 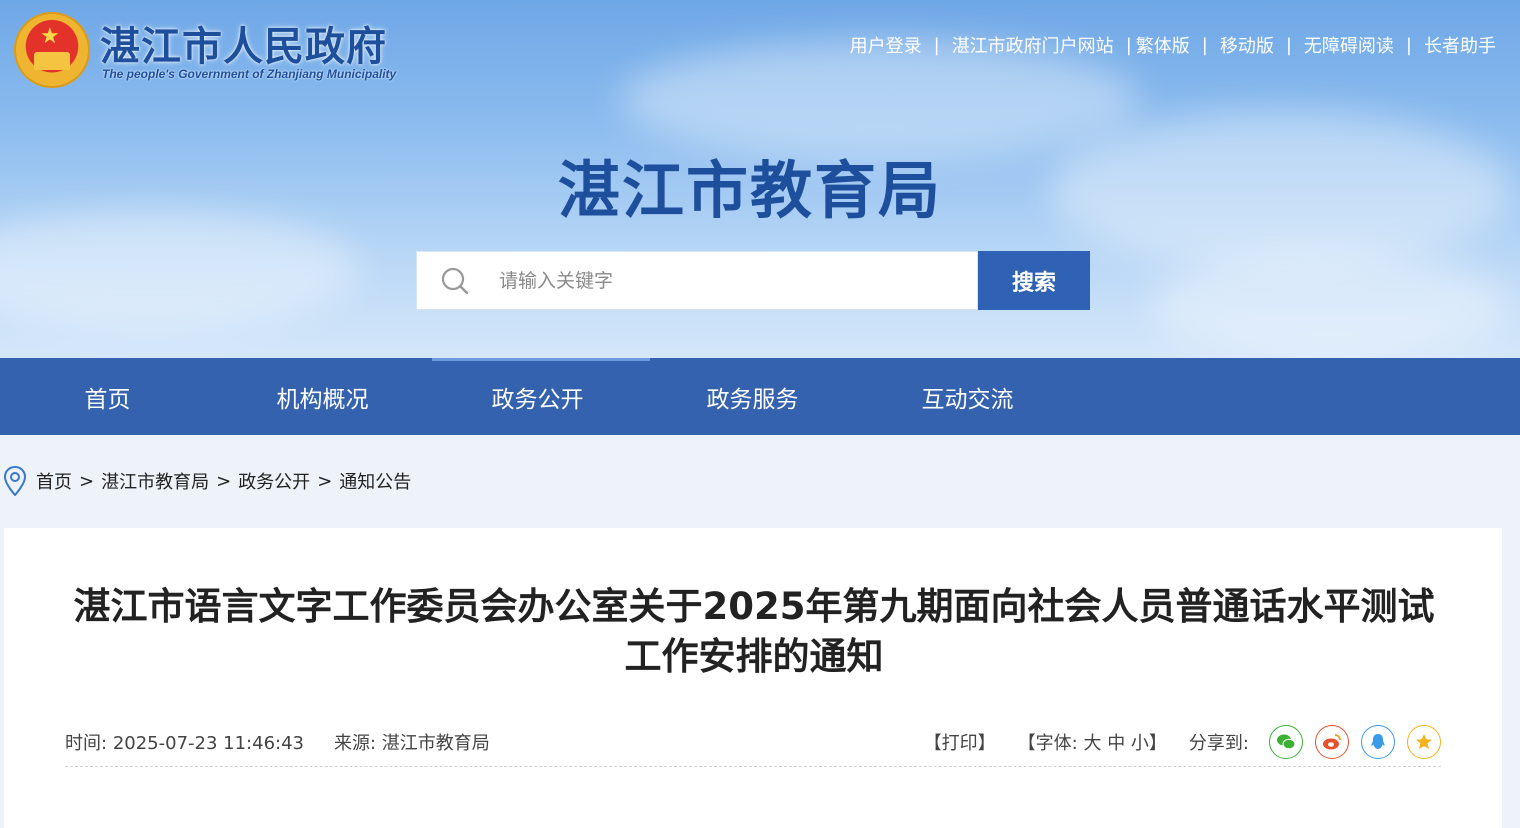 I want to click on nav-item-home: 首页, so click(x=107, y=397).